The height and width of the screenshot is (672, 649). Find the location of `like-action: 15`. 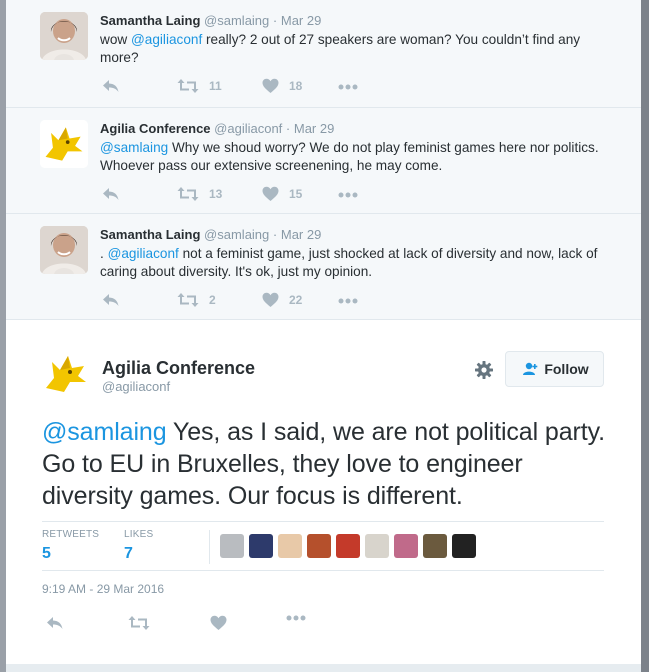

like-action: 15 is located at coordinates (282, 194).